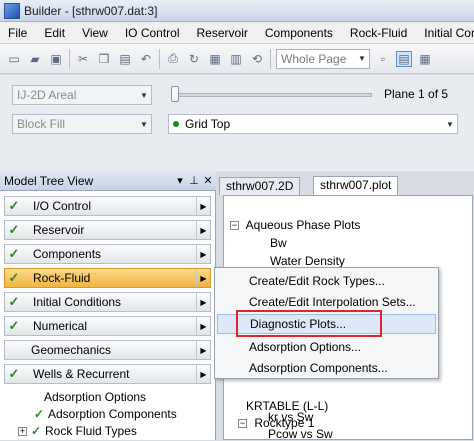 The height and width of the screenshot is (441, 474). I want to click on cut-icon: ✂, so click(83, 59).